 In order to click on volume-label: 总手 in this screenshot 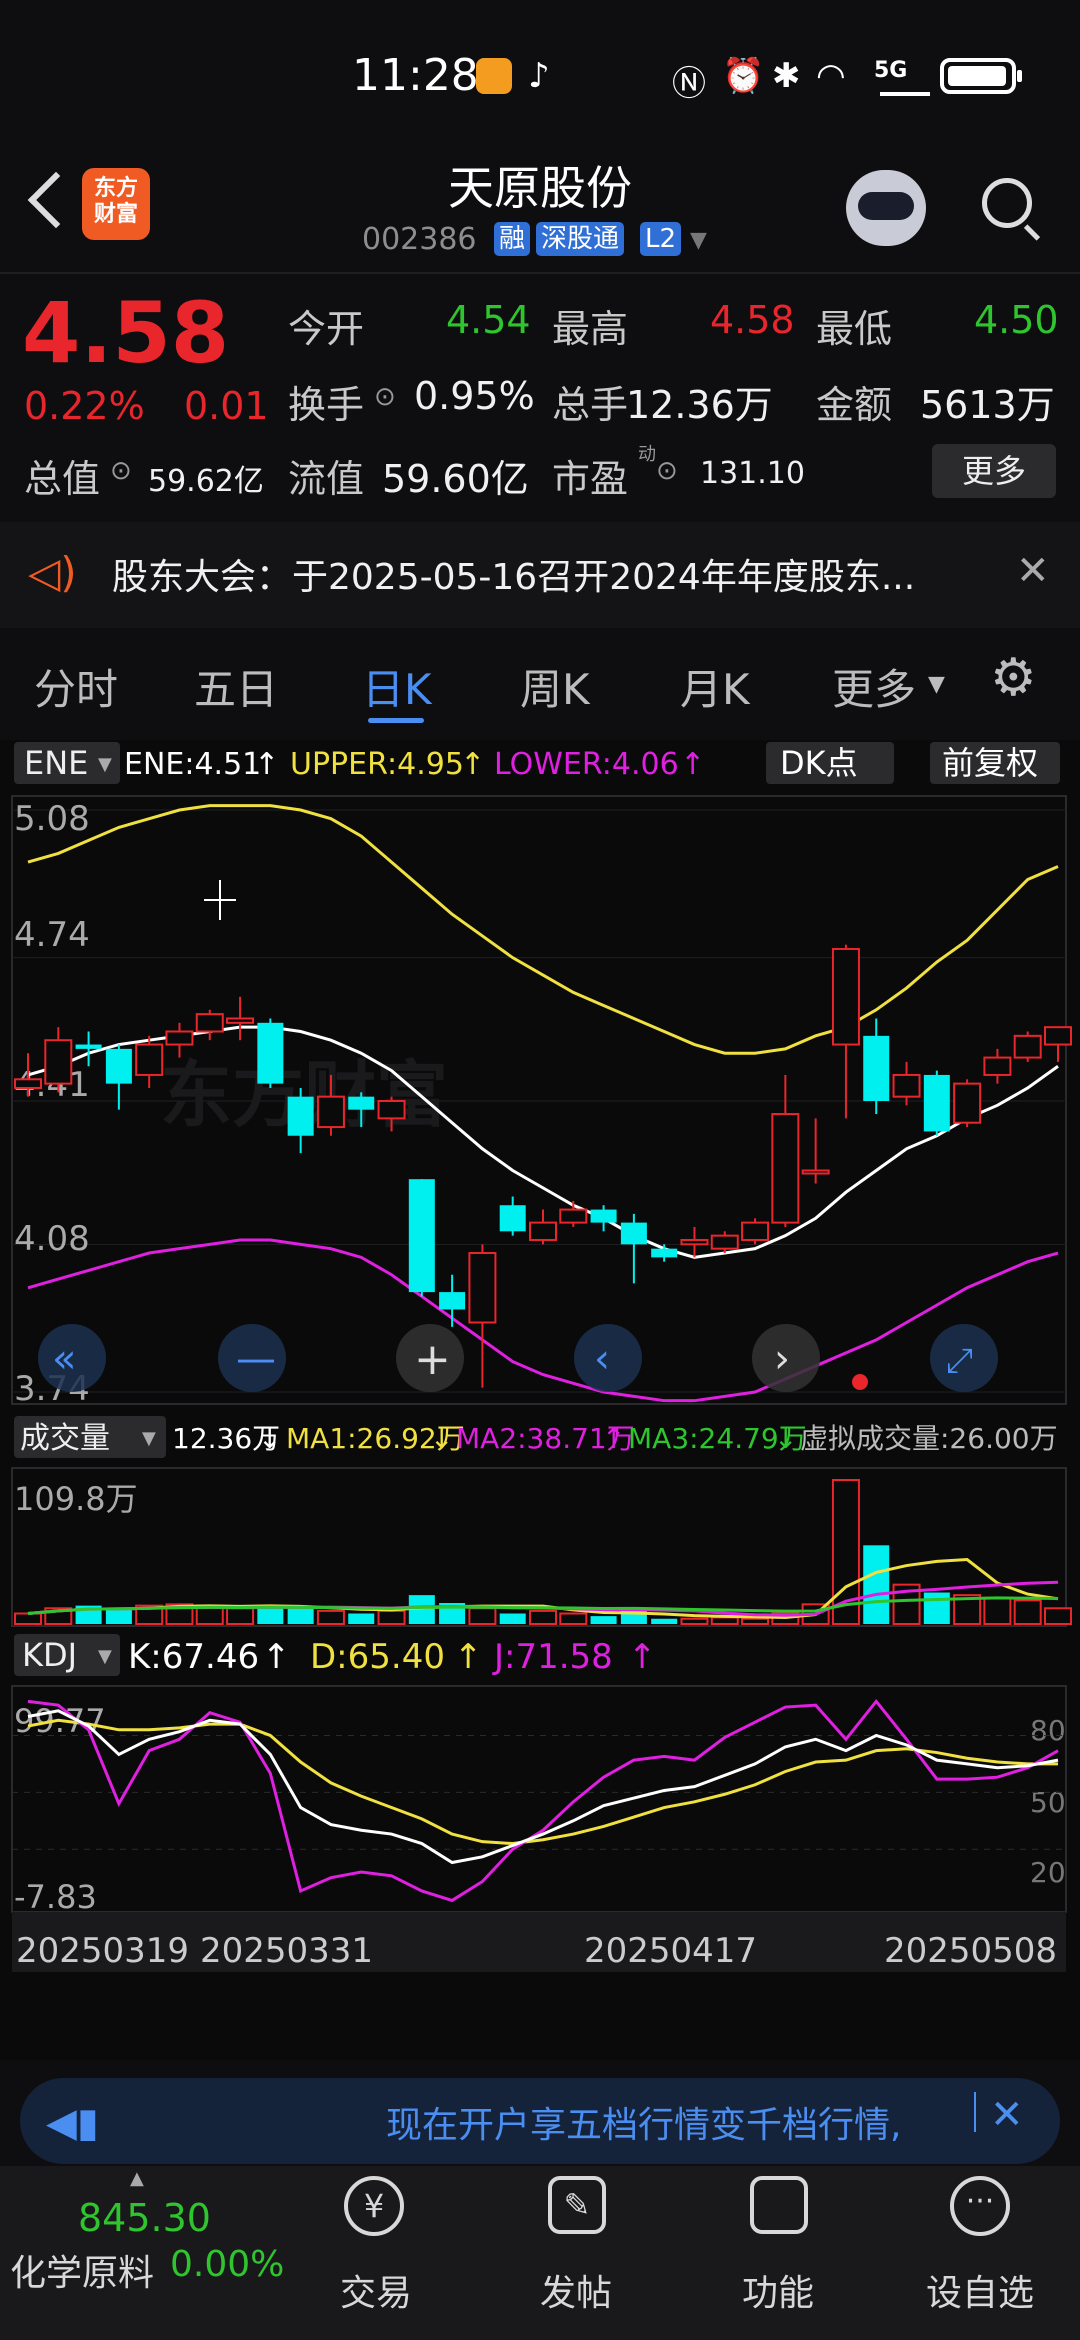, I will do `click(590, 405)`.